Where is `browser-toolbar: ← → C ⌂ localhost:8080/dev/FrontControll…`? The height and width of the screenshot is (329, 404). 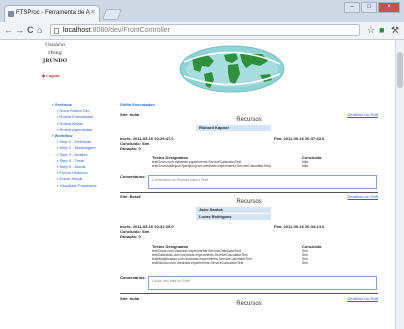 browser-toolbar: ← → C ⌂ localhost:8080/dev/FrontControll… is located at coordinates (202, 31).